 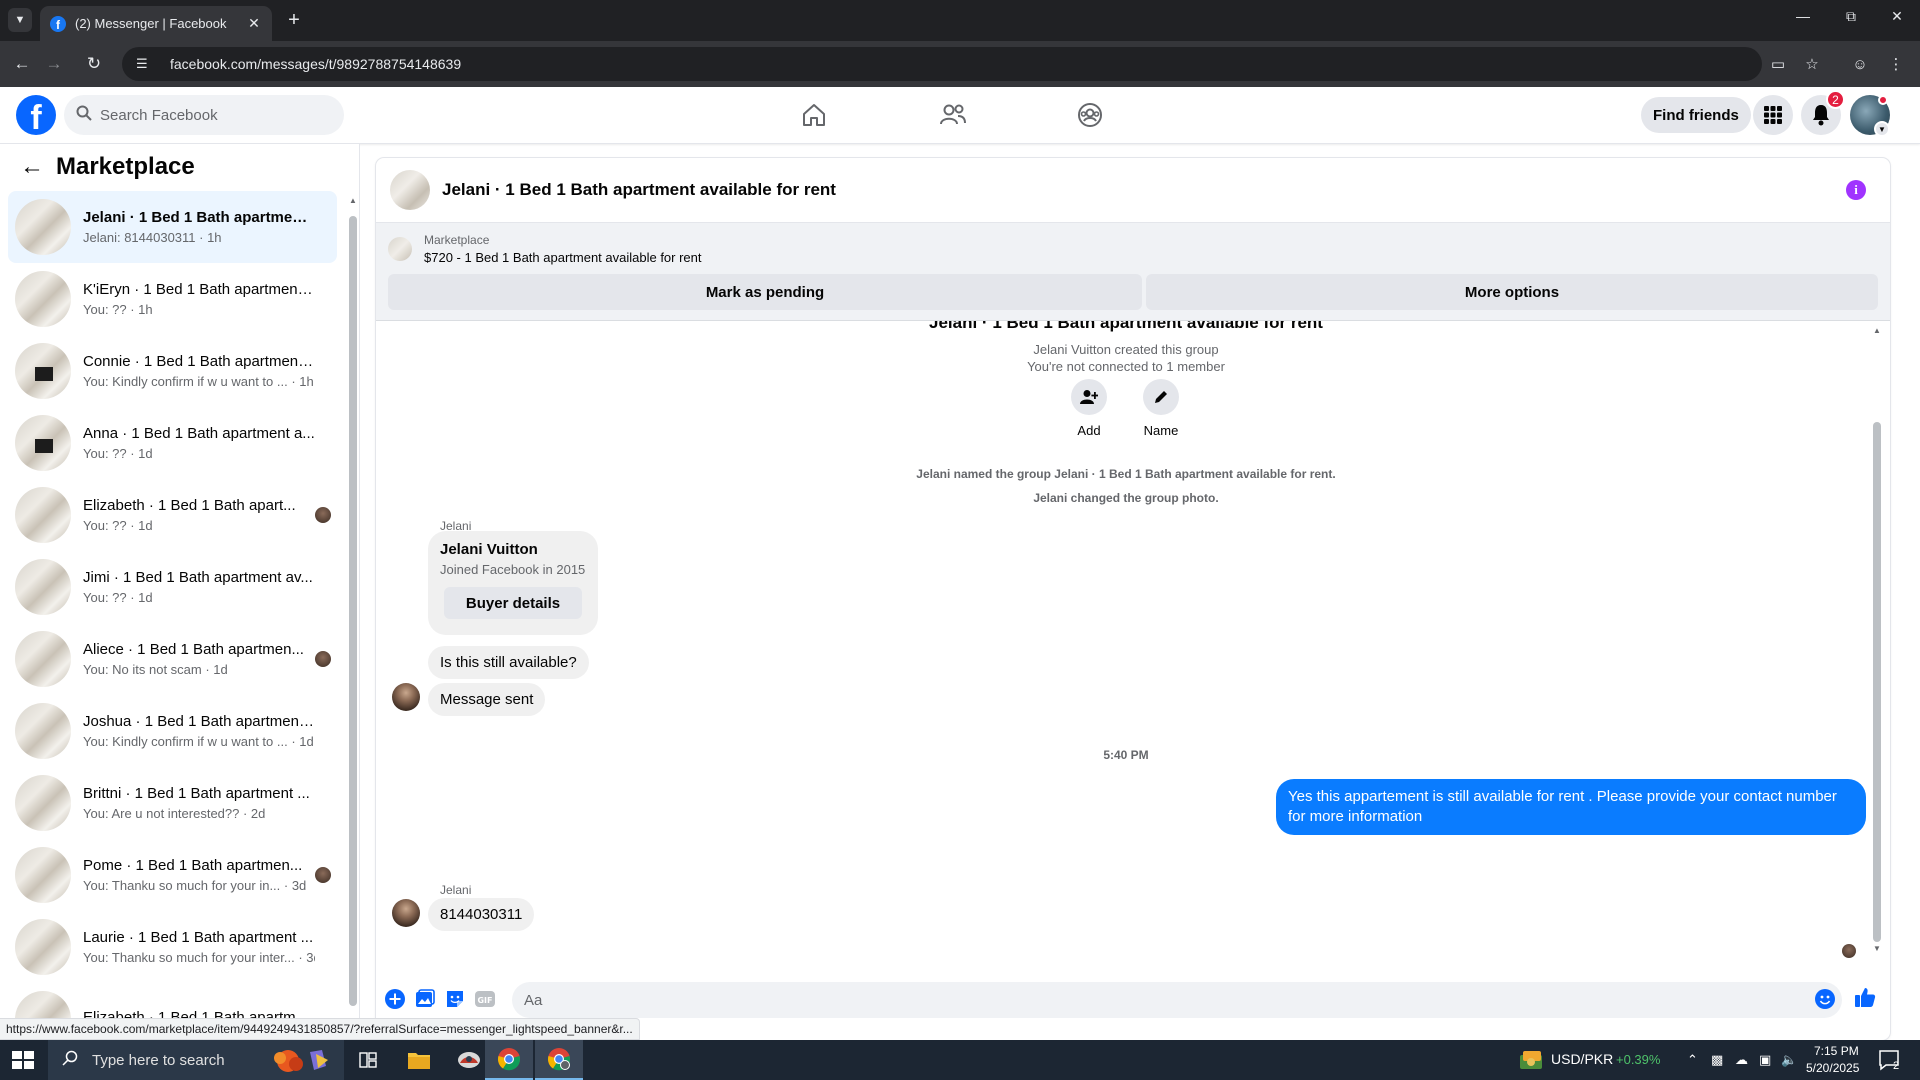 I want to click on mark-as-pending-button: Mark as pending, so click(x=765, y=292).